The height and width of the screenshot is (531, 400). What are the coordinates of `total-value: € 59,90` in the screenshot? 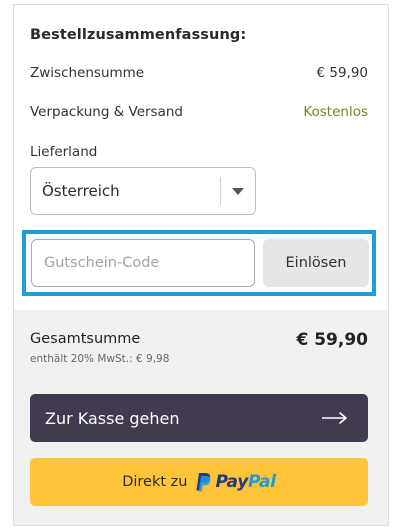 It's located at (332, 340).